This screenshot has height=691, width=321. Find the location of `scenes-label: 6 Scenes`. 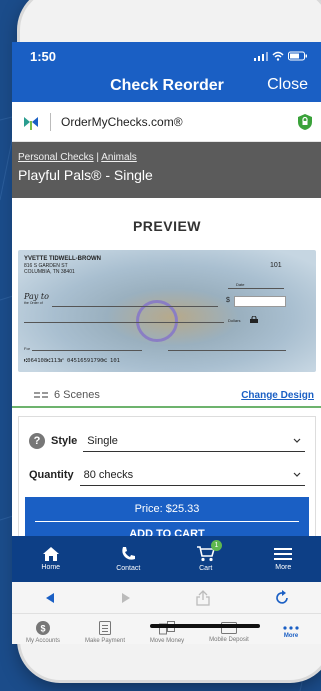

scenes-label: 6 Scenes is located at coordinates (77, 395).